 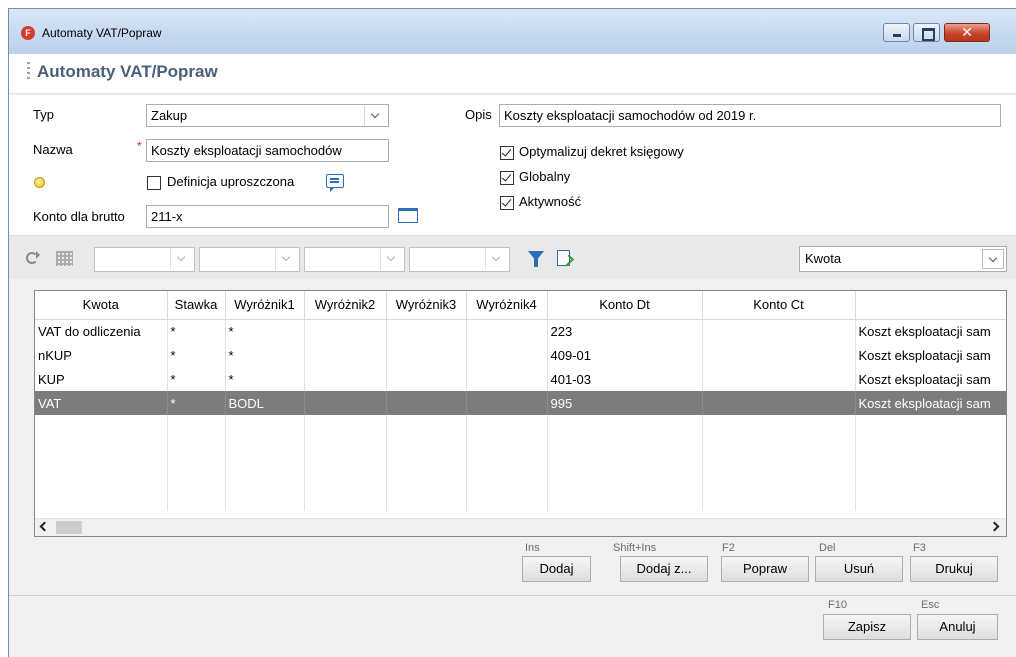 What do you see at coordinates (426, 305) in the screenshot?
I see `column-header: Wyróżnik3` at bounding box center [426, 305].